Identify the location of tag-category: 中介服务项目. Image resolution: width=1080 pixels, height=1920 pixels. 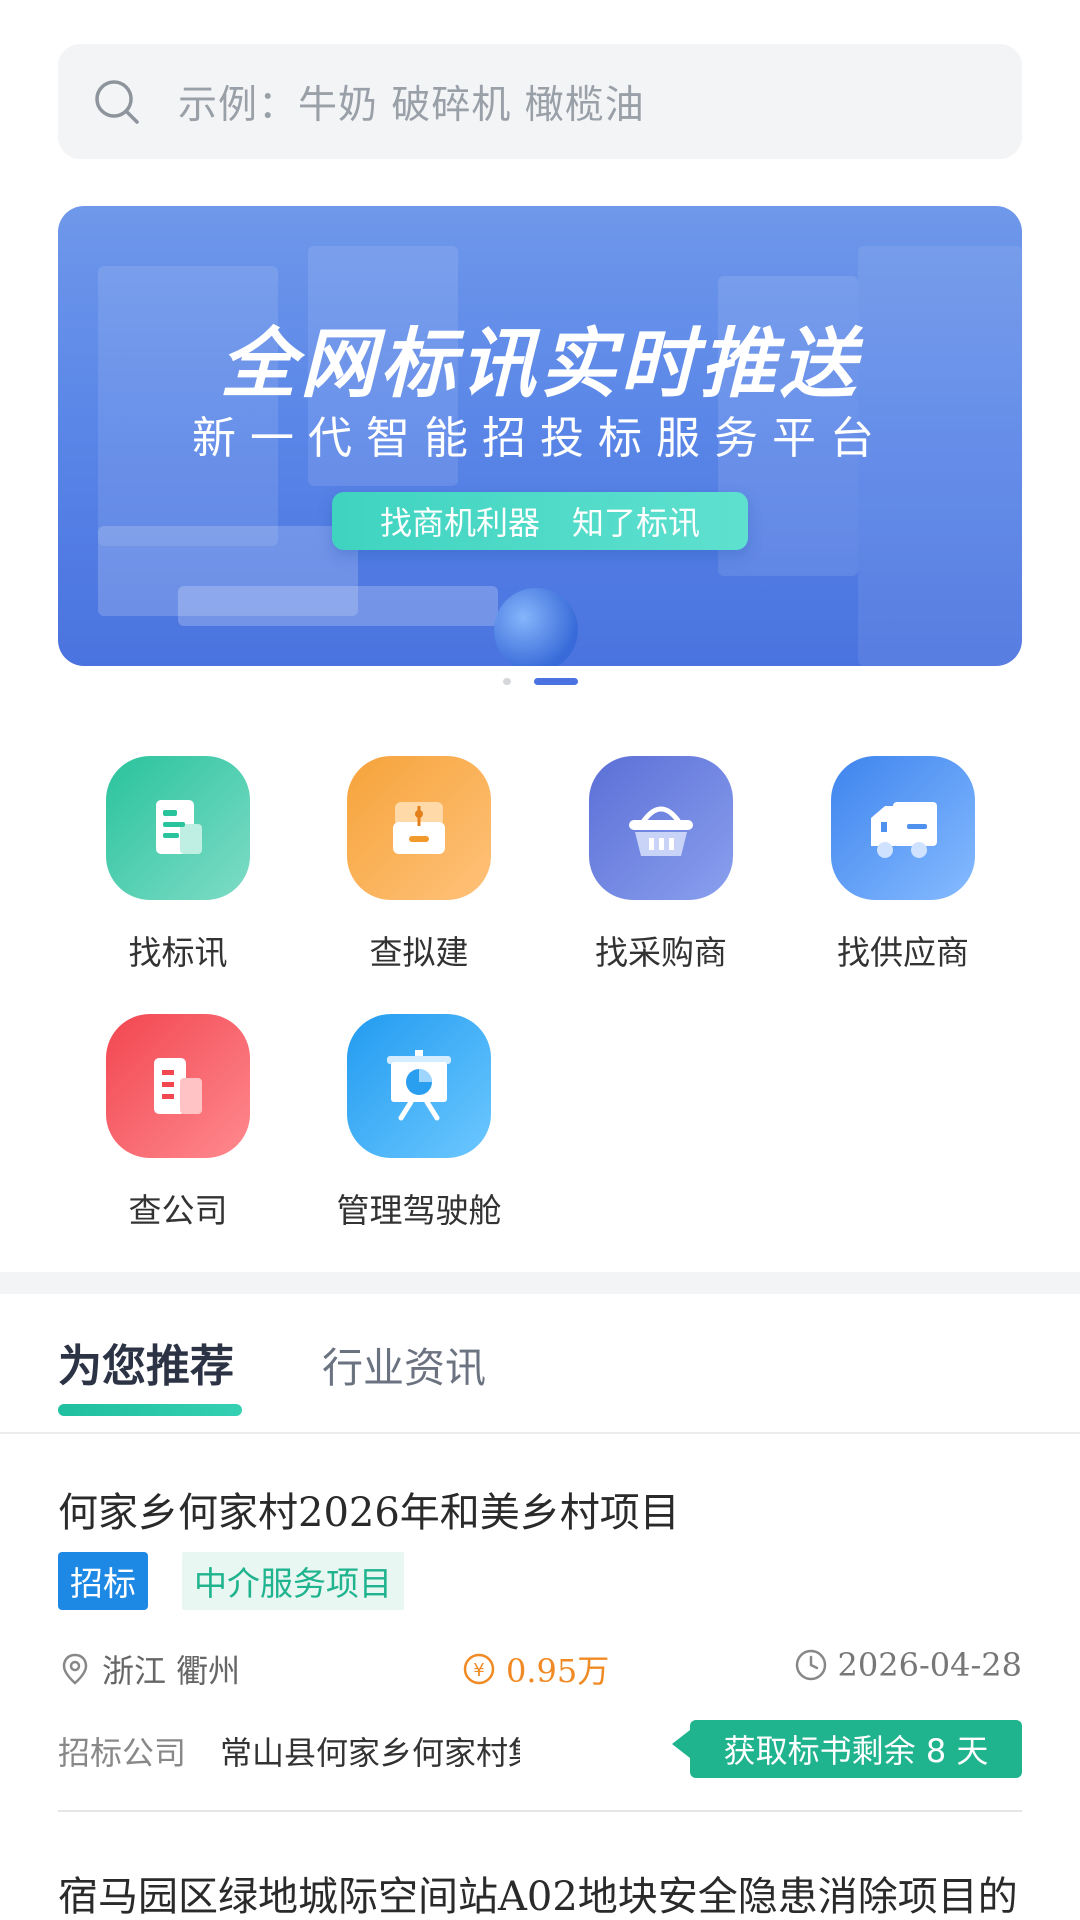
(293, 1581).